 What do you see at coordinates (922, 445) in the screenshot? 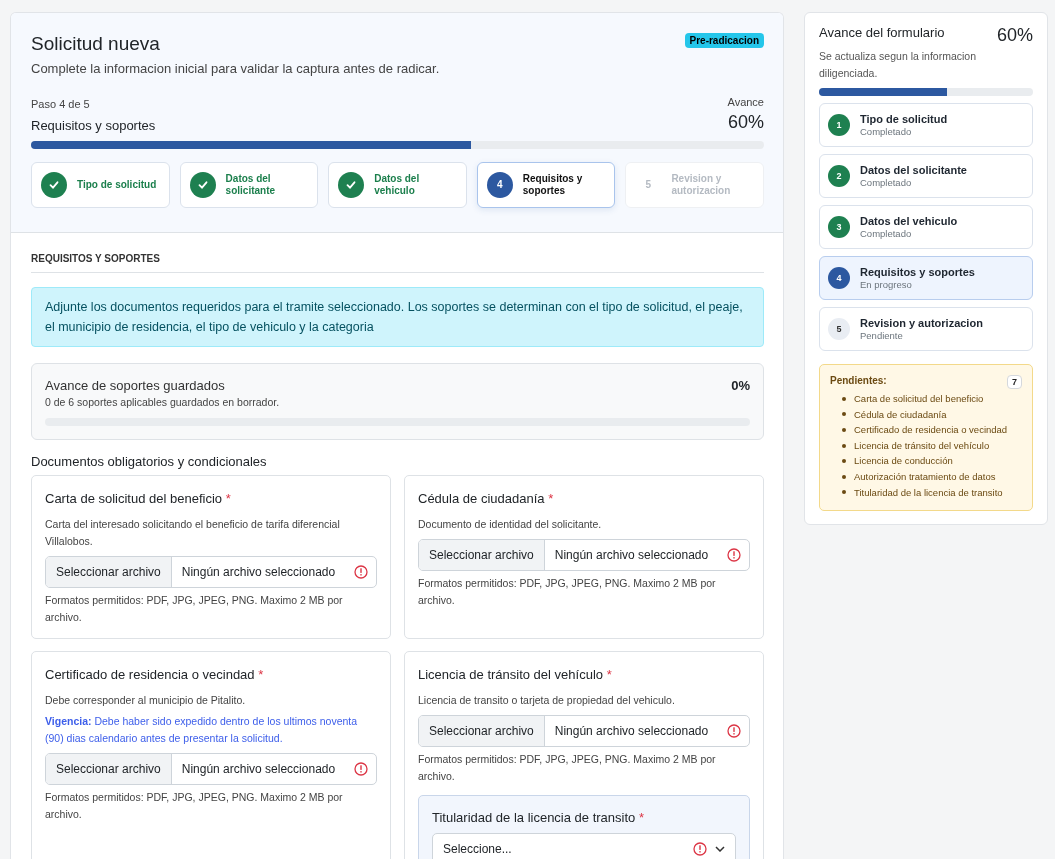
I see `pending-item: Licencia de tránsito del vehículo` at bounding box center [922, 445].